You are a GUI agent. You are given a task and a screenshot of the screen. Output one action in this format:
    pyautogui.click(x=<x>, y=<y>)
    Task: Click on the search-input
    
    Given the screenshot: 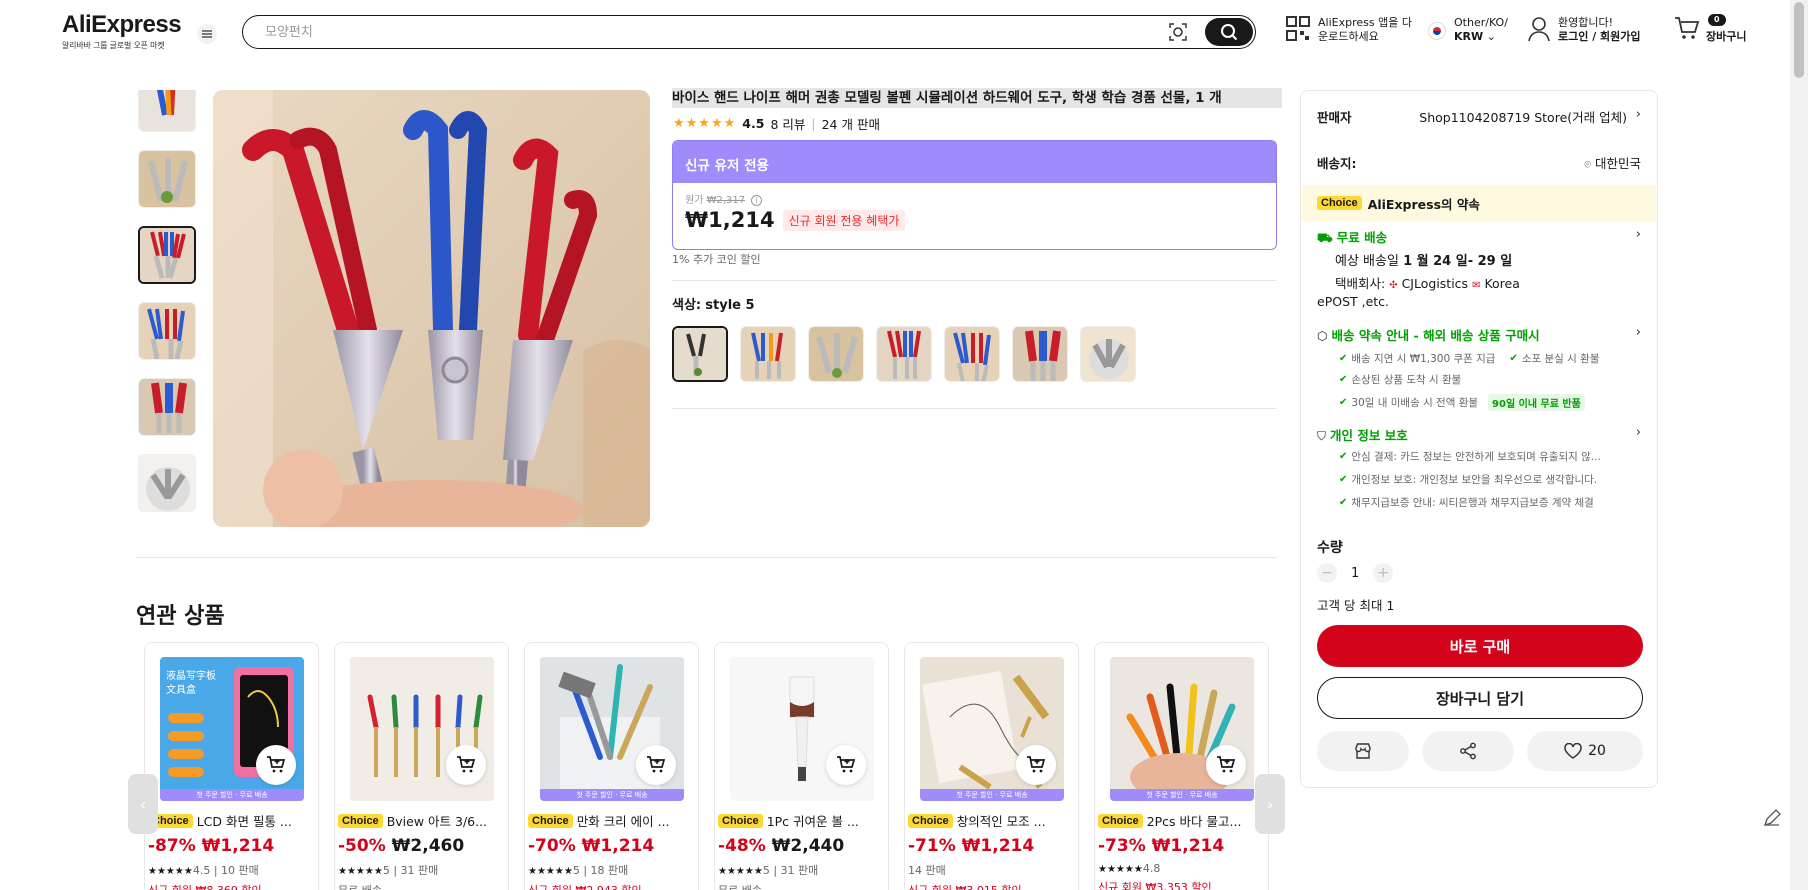 What is the action you would take?
    pyautogui.click(x=665, y=32)
    